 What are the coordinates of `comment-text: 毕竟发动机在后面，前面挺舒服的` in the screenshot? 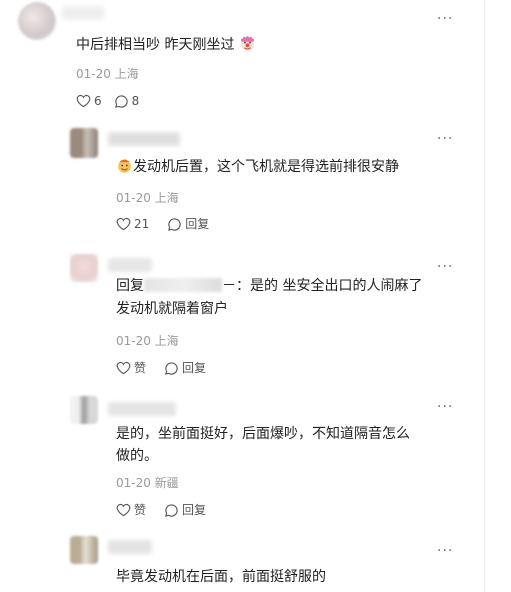 It's located at (221, 577).